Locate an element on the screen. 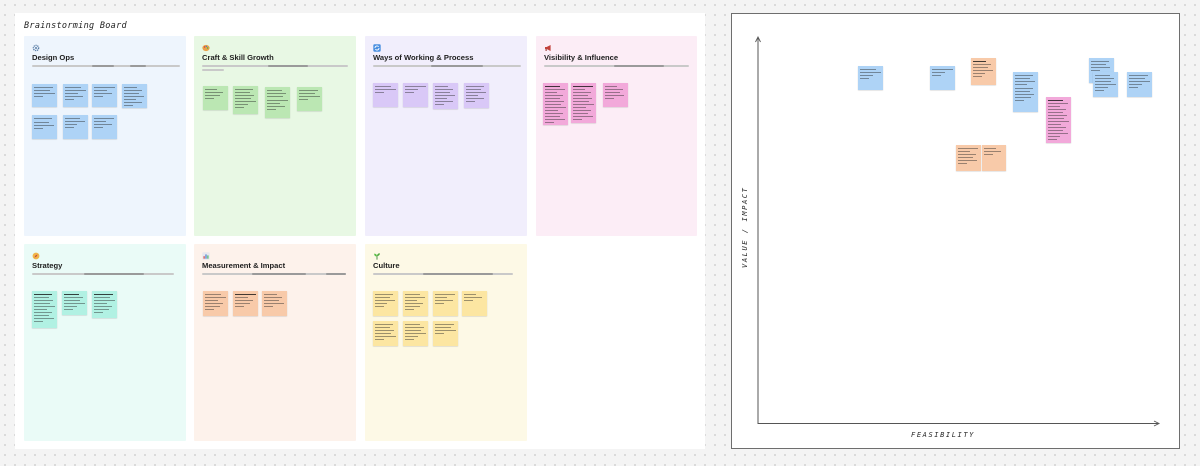 Image resolution: width=1200 pixels, height=466 pixels. section-title: Culture is located at coordinates (386, 265).